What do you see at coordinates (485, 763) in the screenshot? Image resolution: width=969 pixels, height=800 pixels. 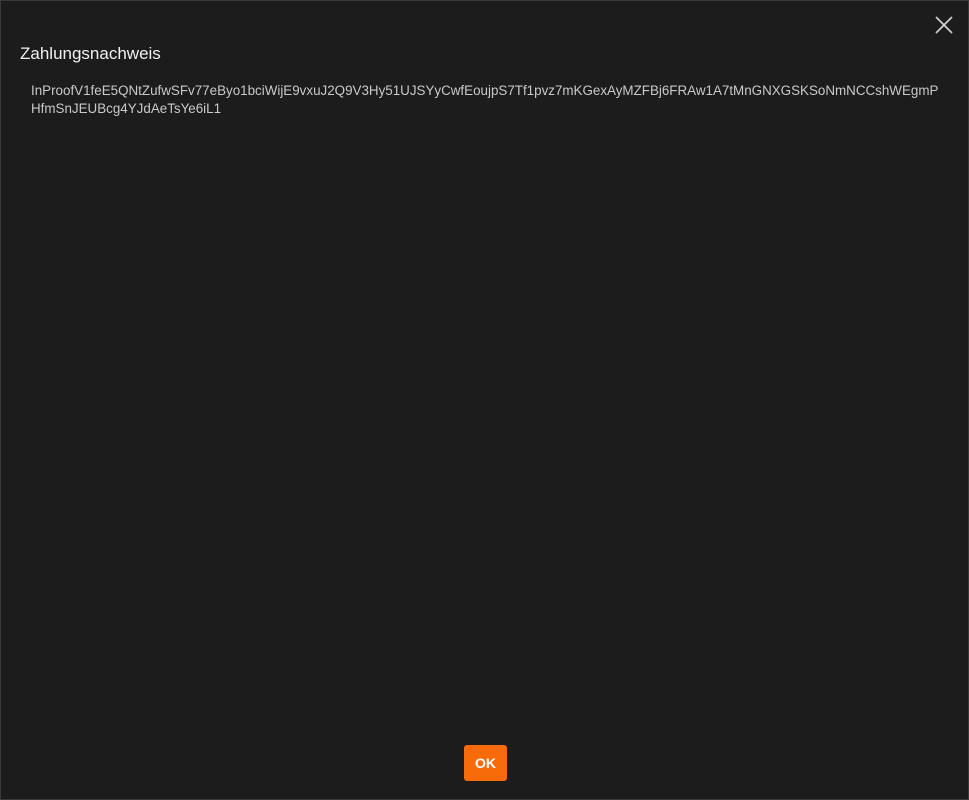 I see `ok-button: OK` at bounding box center [485, 763].